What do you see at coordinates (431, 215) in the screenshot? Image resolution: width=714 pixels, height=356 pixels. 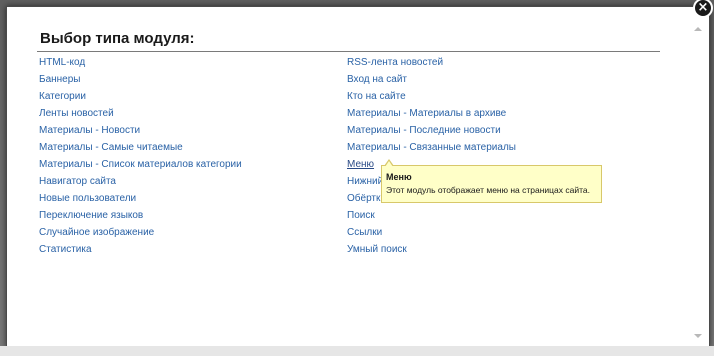 I see `module-link: Поиск` at bounding box center [431, 215].